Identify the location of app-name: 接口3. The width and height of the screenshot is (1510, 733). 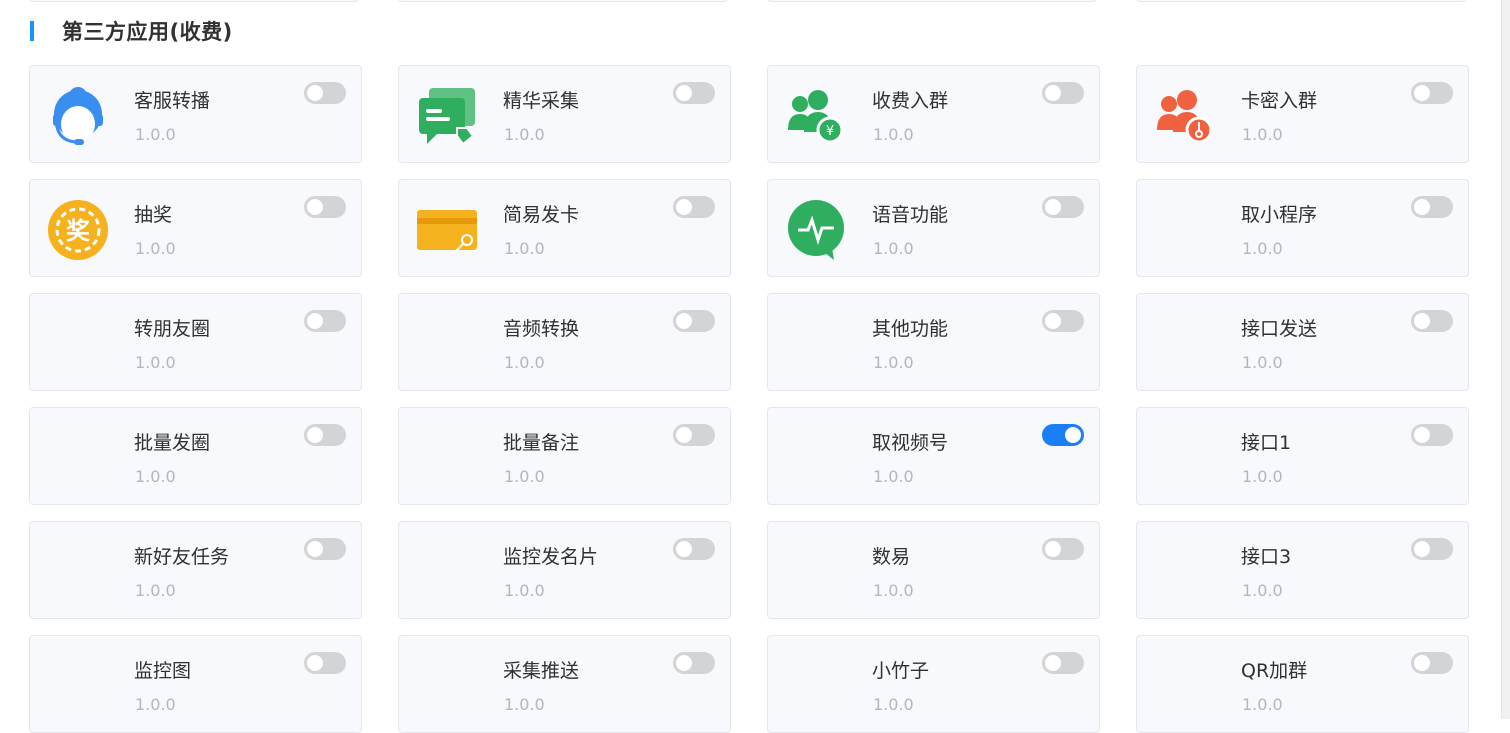
(1266, 557).